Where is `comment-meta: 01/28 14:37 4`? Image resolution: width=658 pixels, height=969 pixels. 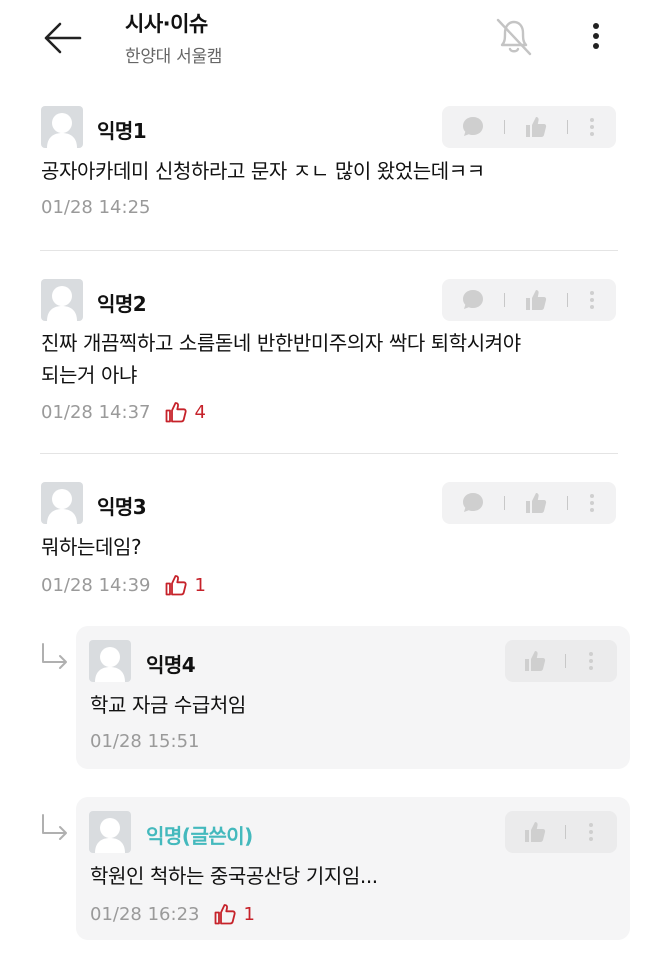
comment-meta: 01/28 14:37 4 is located at coordinates (123, 412).